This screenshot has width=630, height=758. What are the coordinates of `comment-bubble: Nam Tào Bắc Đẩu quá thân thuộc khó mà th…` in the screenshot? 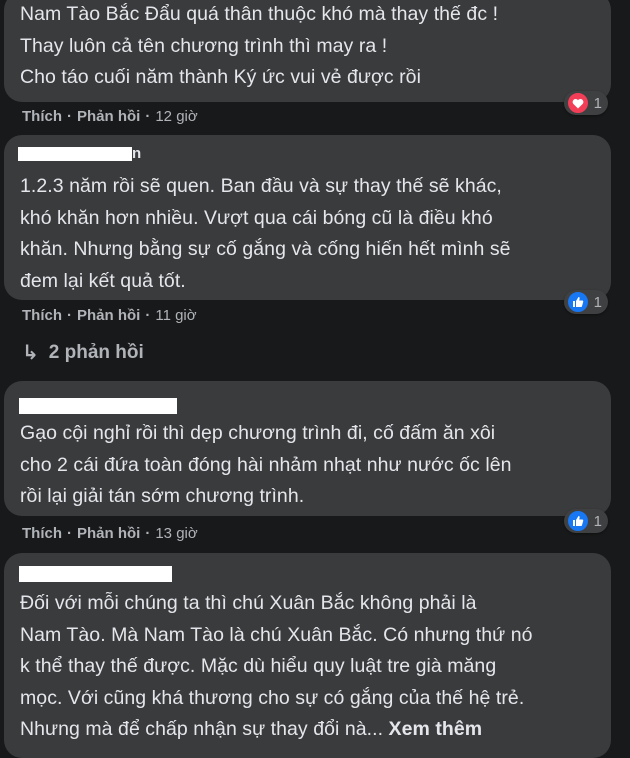 It's located at (307, 51).